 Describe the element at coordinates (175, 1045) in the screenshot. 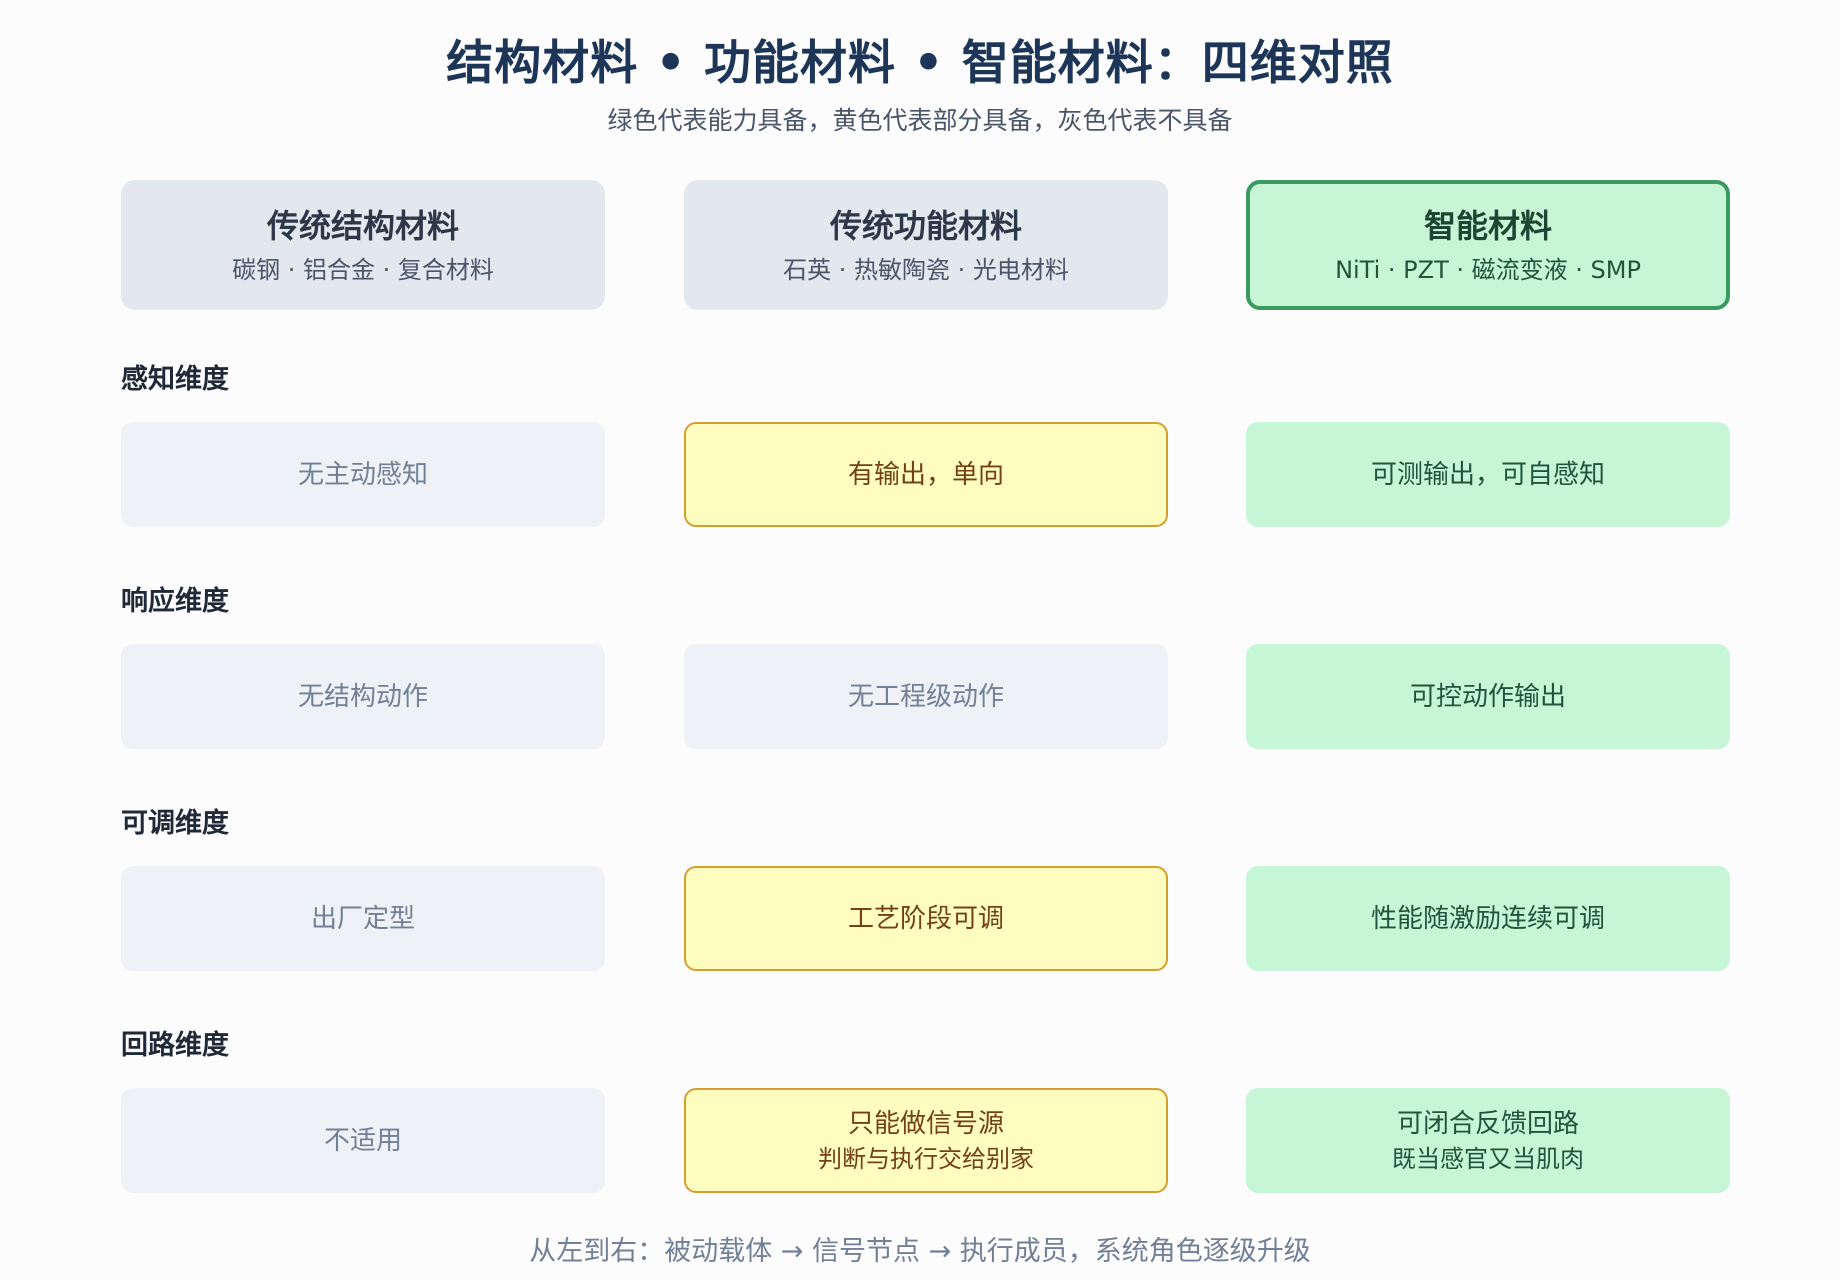

I see `dimension-label-loop: 回路维度` at that location.